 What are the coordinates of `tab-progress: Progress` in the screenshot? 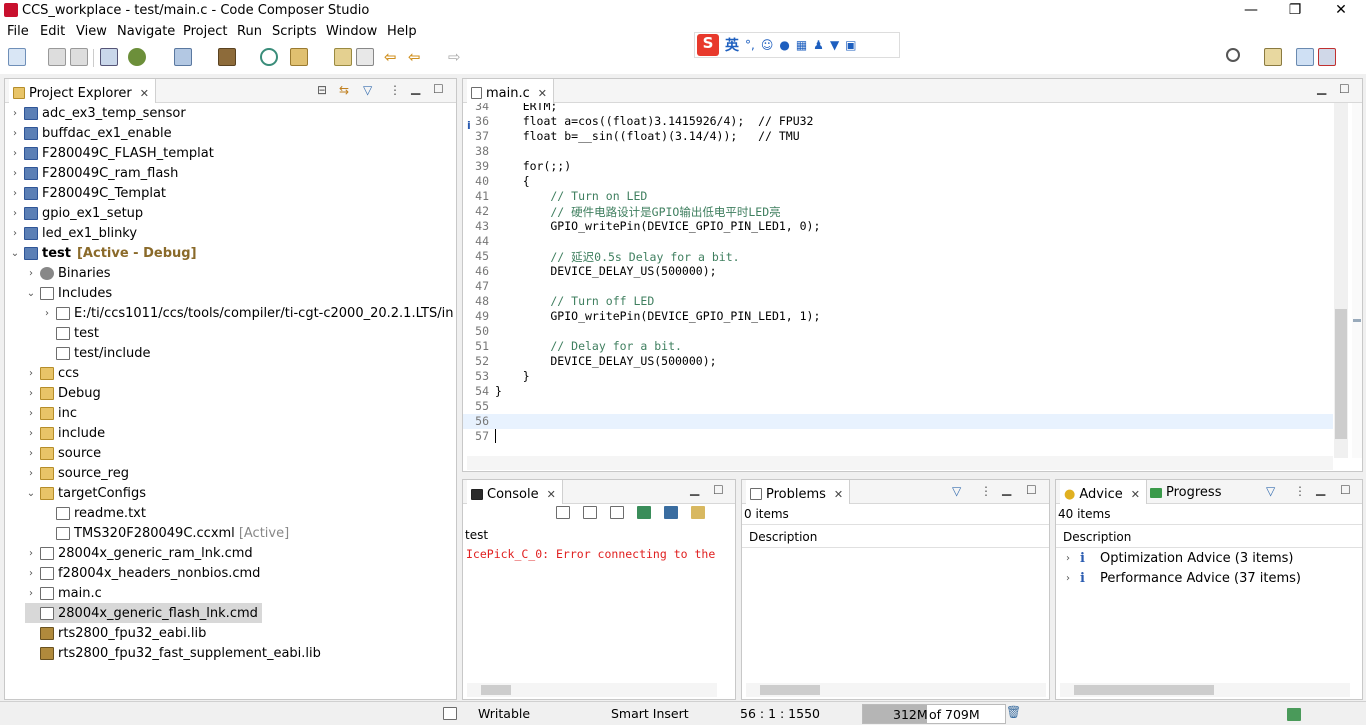 It's located at (1185, 492).